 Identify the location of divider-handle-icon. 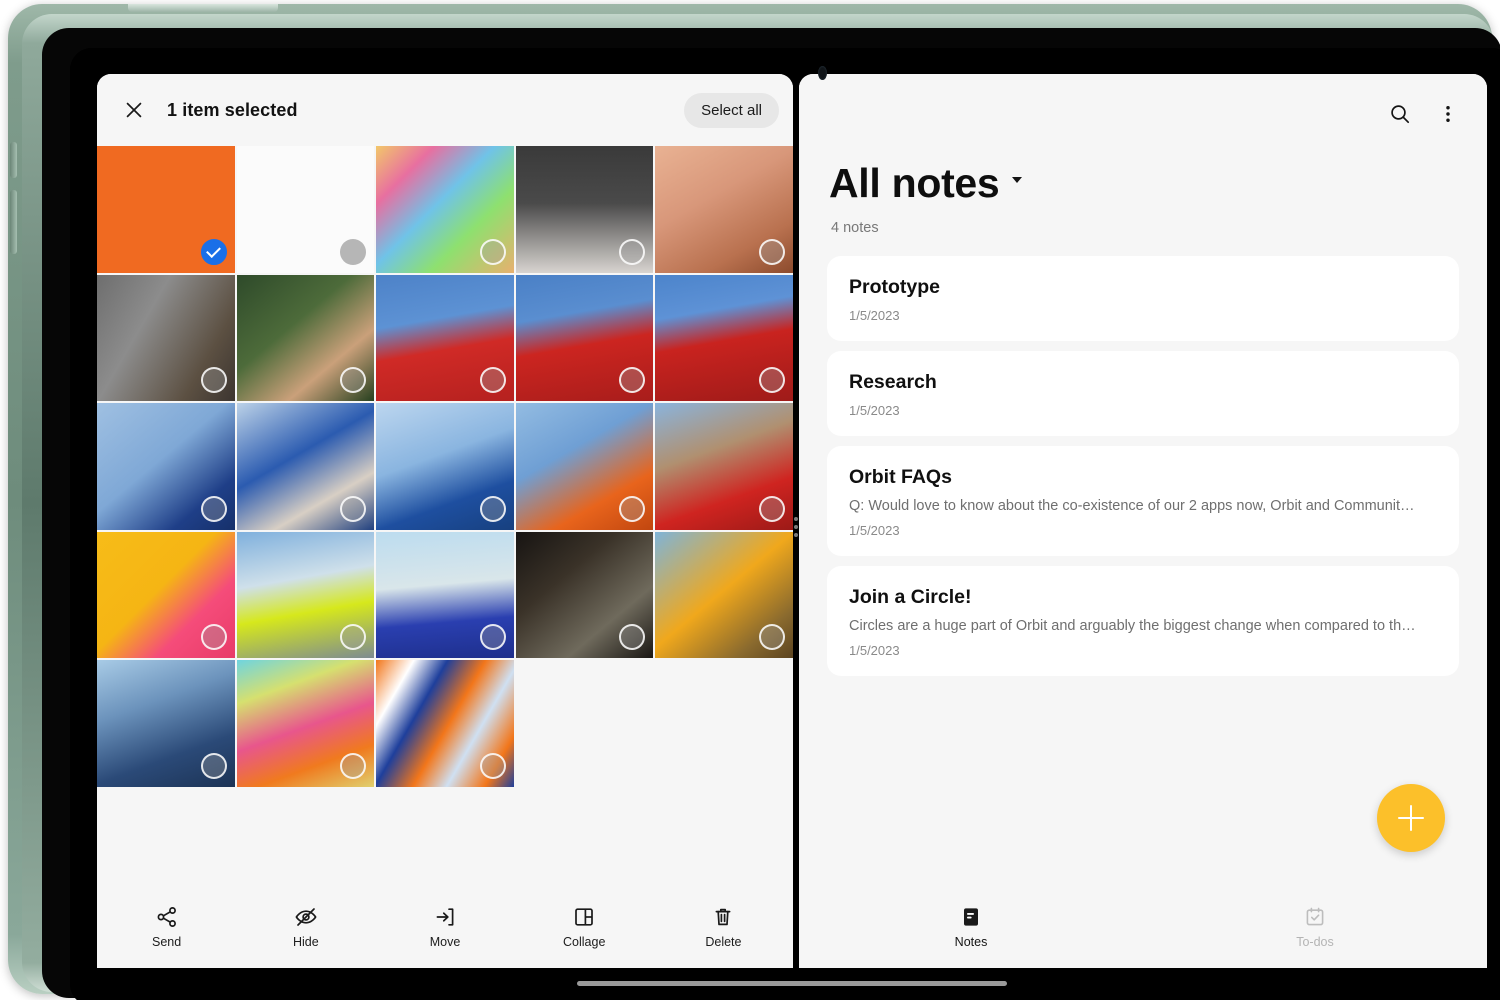
(796, 527).